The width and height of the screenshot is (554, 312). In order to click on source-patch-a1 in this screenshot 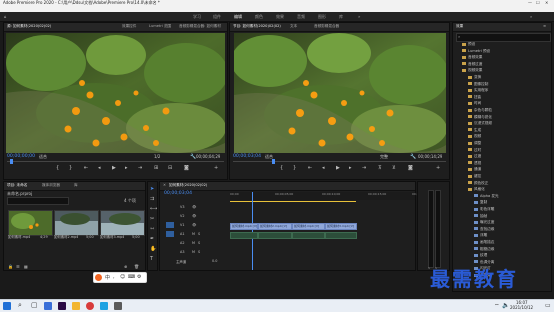, I will do `click(170, 234)`.